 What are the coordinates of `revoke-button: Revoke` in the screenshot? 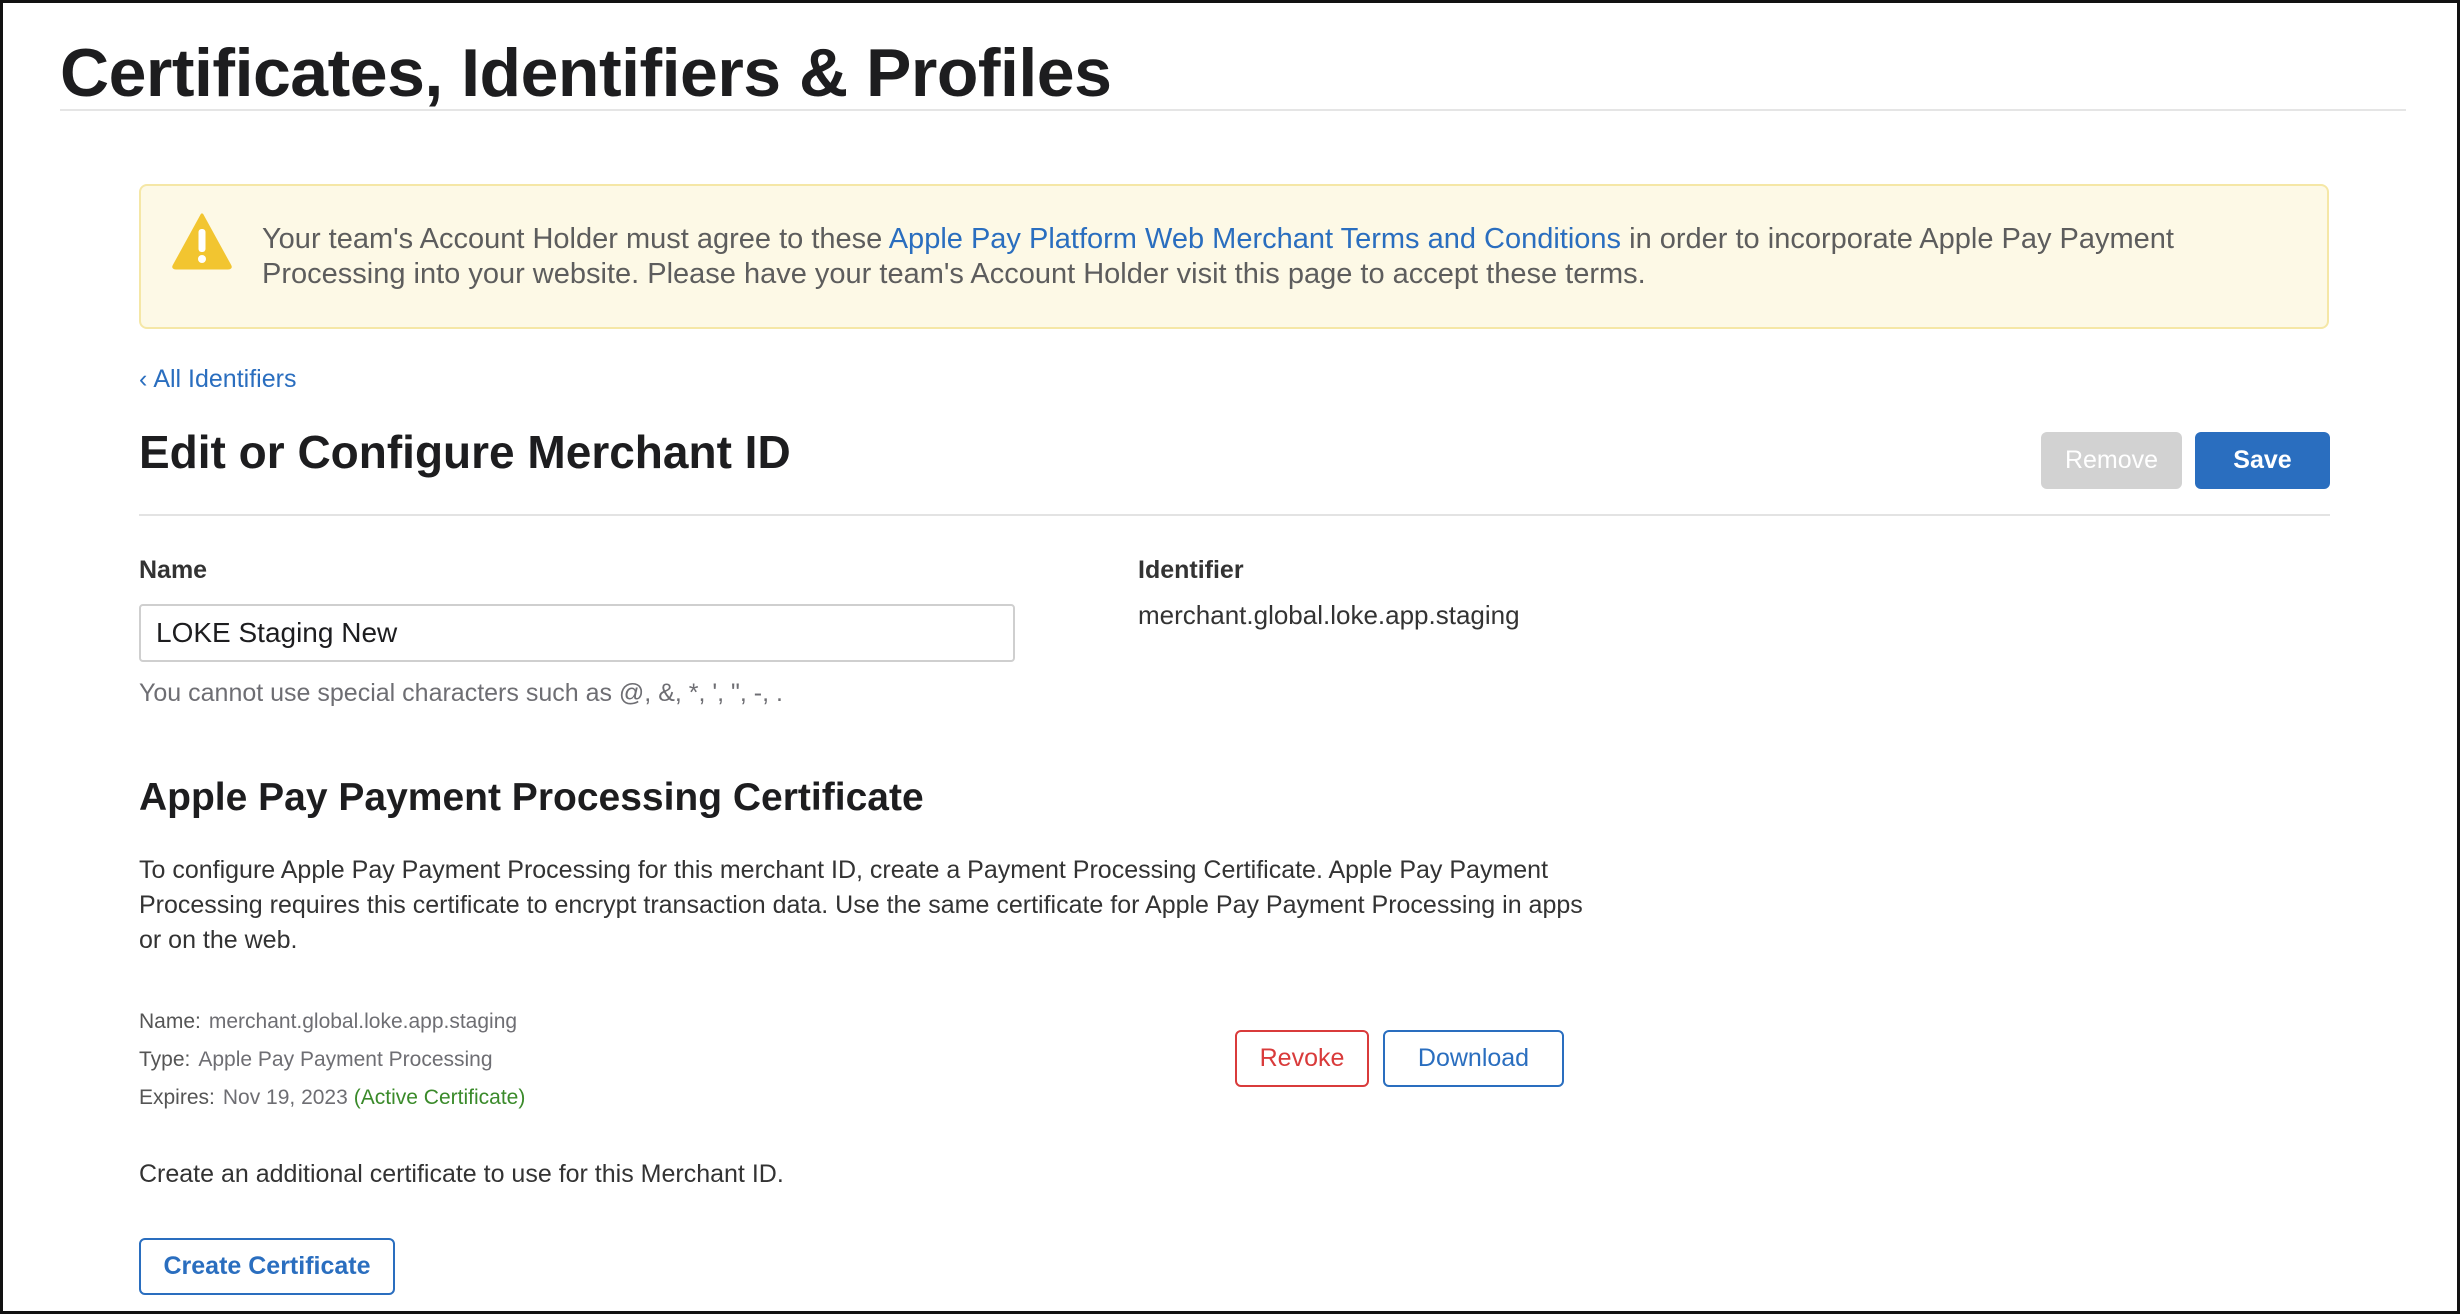 It's located at (1302, 1058).